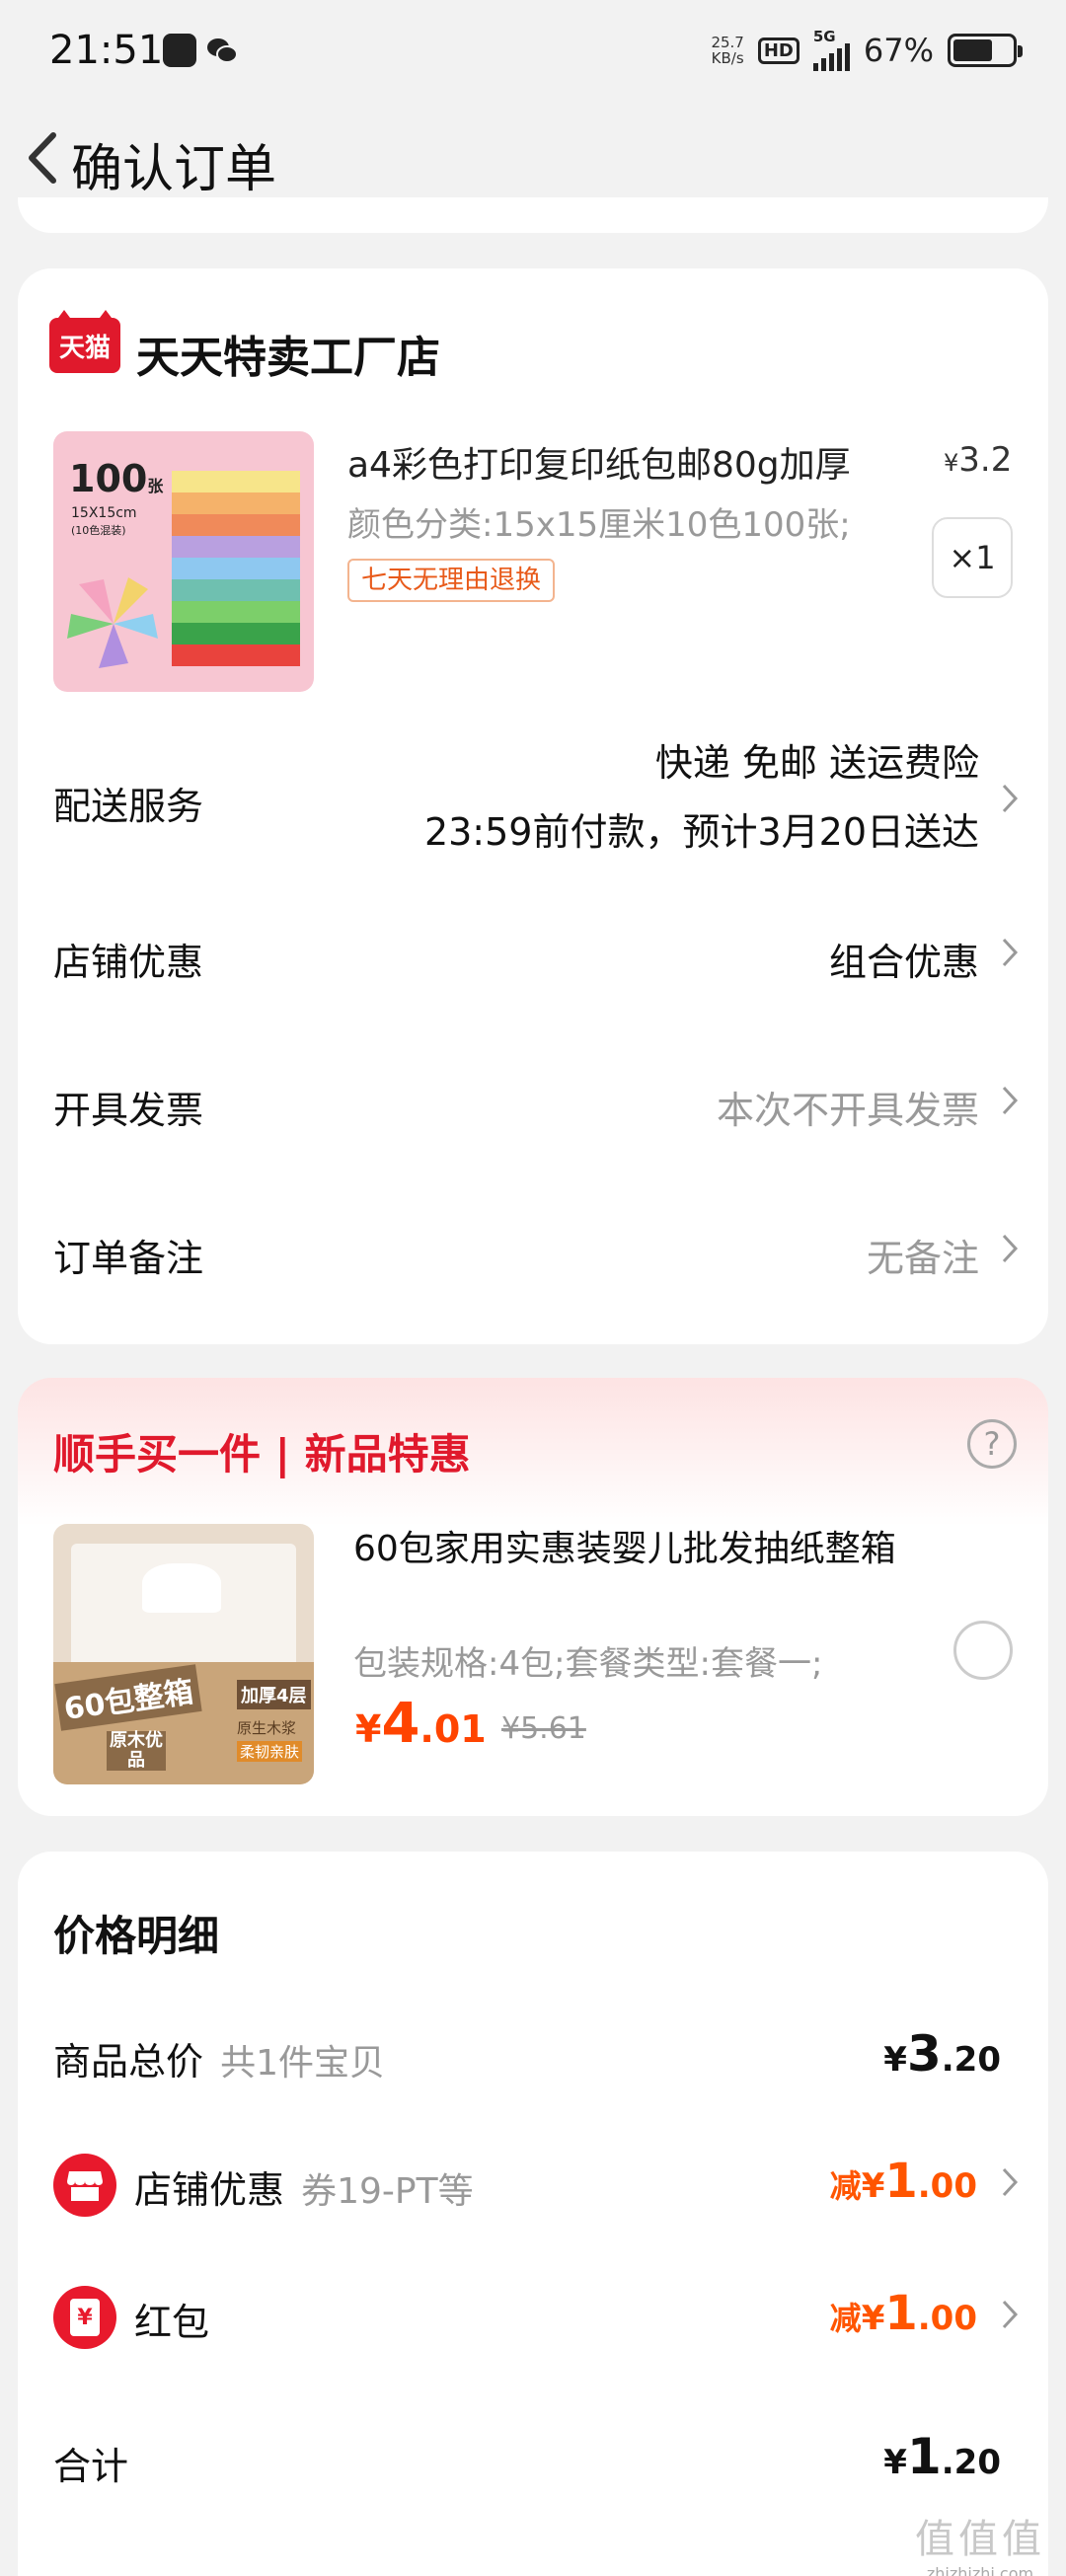 The image size is (1066, 2576). Describe the element at coordinates (106, 51) in the screenshot. I see `status-time: 21:51` at that location.